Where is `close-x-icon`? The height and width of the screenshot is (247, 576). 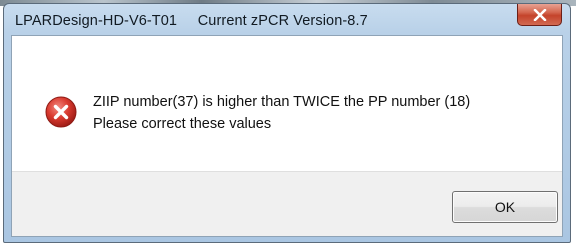 close-x-icon is located at coordinates (539, 14).